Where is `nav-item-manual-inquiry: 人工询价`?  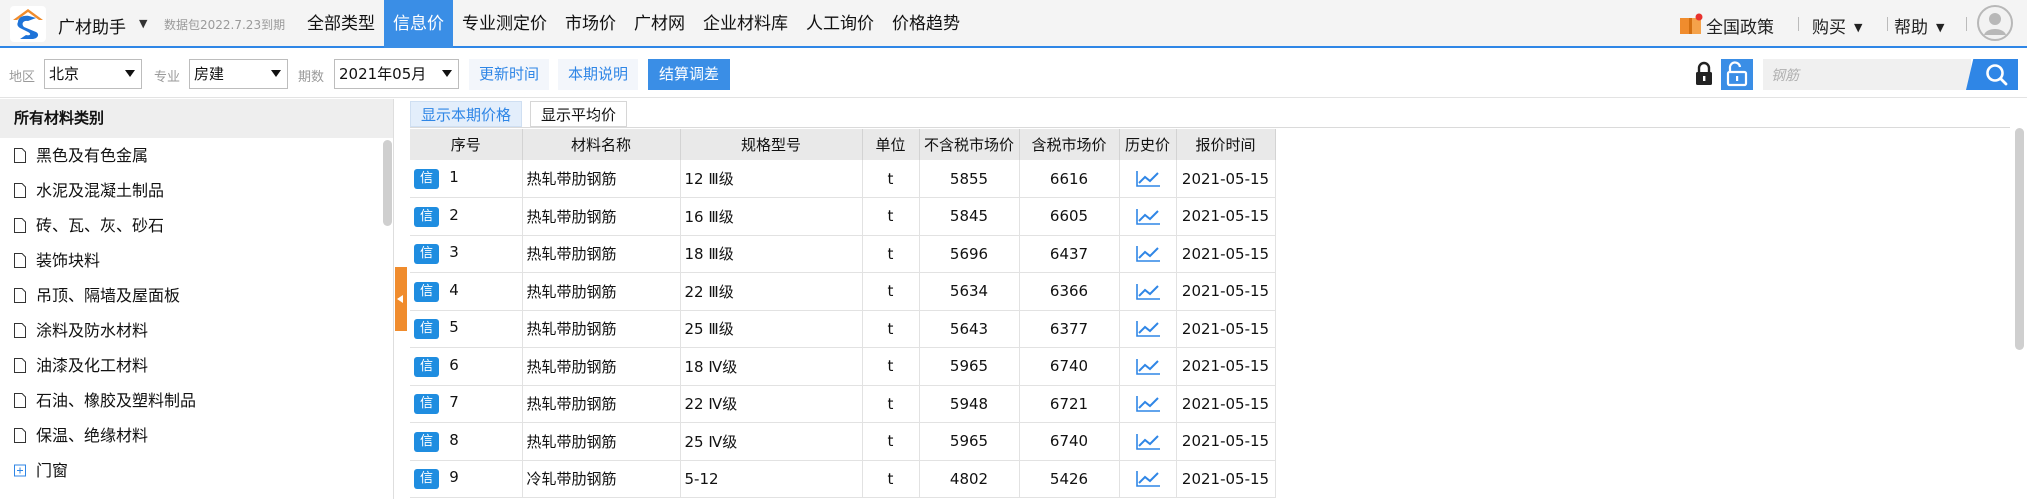
nav-item-manual-inquiry: 人工询价 is located at coordinates (840, 24).